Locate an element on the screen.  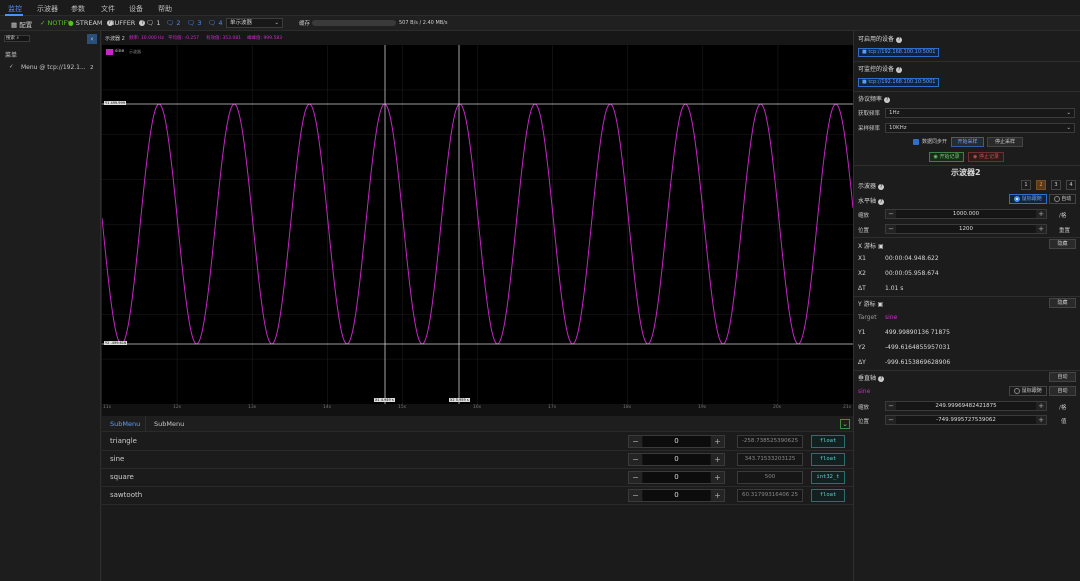
x-cursor-heading: X 游标 ▣ is located at coordinates (871, 246).